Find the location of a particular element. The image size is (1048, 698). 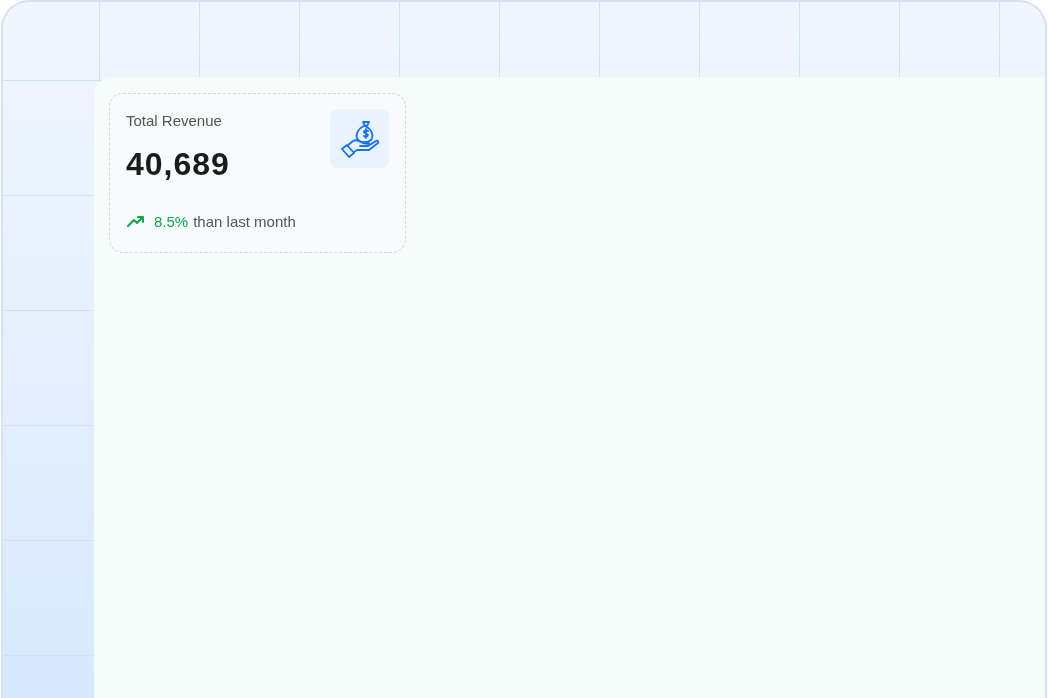

money-bag-hand-icon is located at coordinates (359, 138).